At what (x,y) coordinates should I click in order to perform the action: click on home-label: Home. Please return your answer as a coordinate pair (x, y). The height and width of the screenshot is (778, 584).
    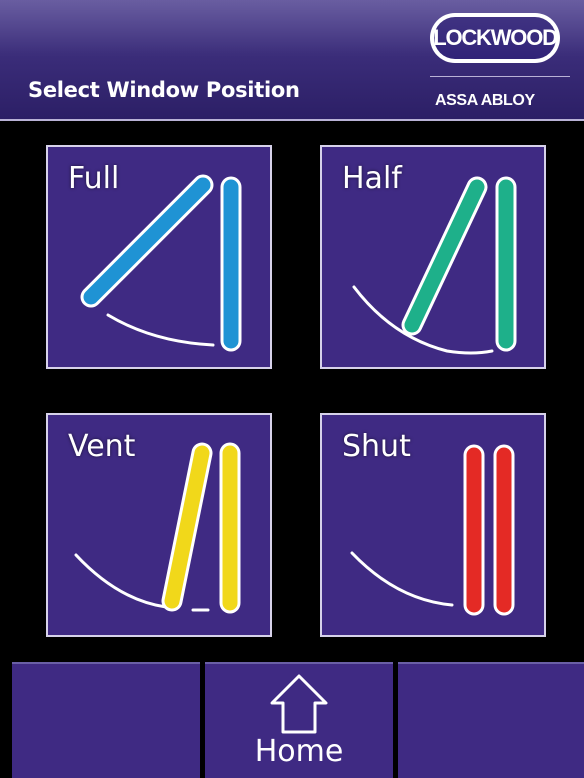
    Looking at the image, I should click on (299, 751).